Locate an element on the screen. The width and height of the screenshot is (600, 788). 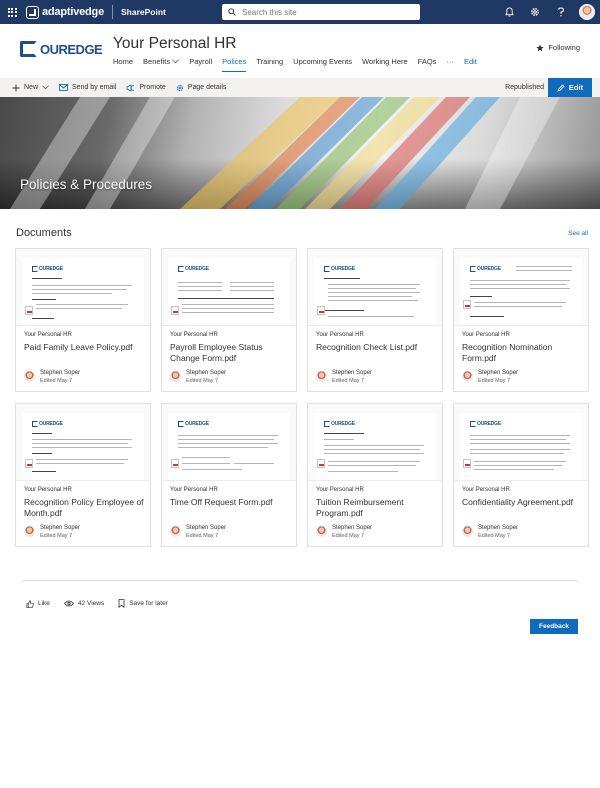
see-all-link: See all is located at coordinates (578, 233).